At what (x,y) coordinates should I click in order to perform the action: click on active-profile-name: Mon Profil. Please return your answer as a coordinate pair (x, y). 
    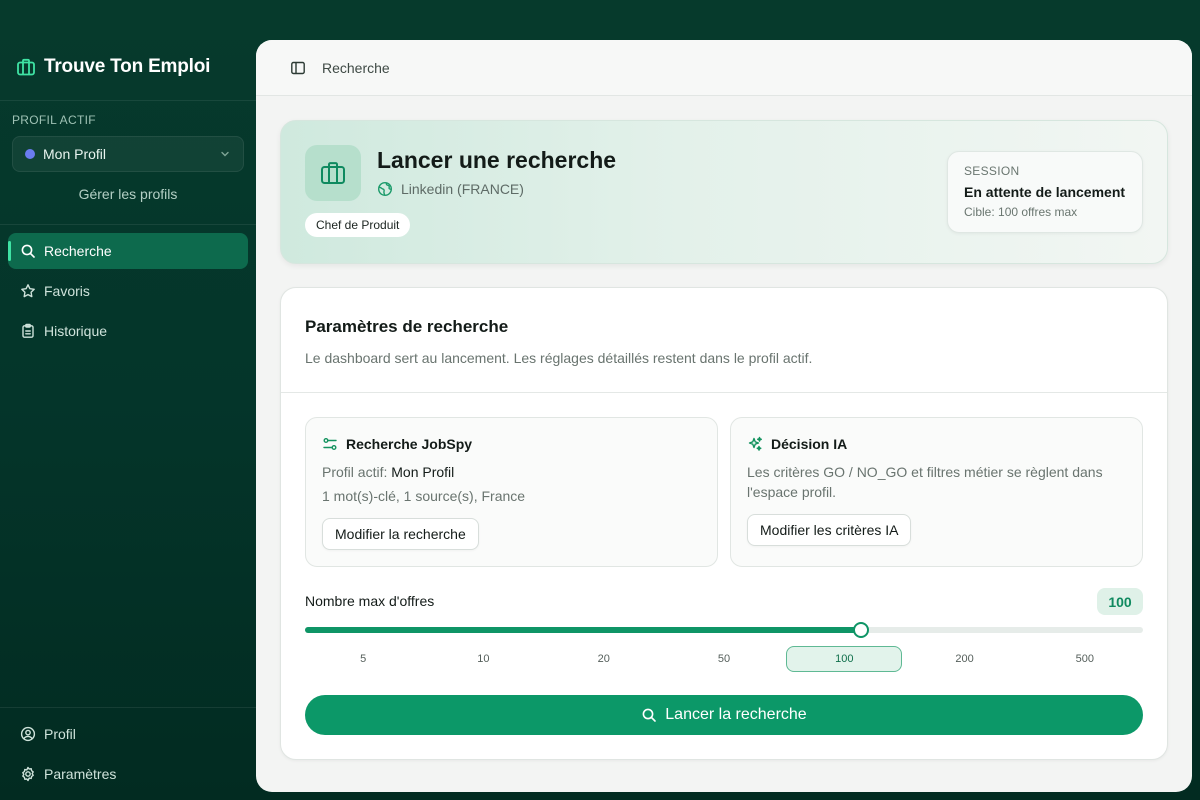
    Looking at the image, I should click on (75, 154).